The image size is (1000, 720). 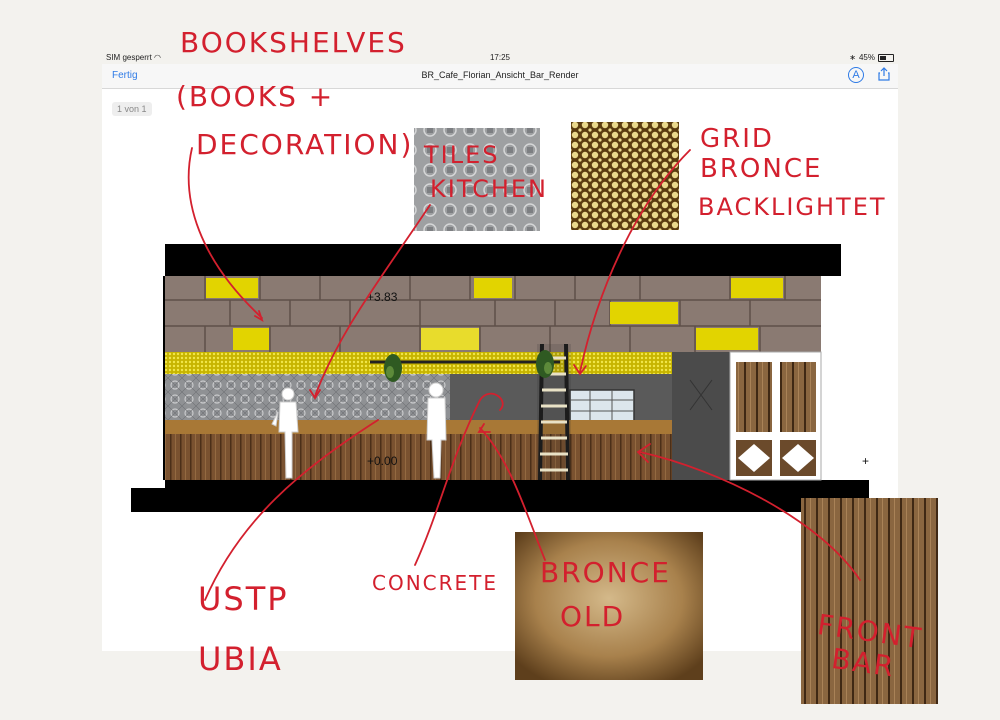 What do you see at coordinates (293, 42) in the screenshot?
I see `annotation-bookshelves-1: BOOKSHELVES` at bounding box center [293, 42].